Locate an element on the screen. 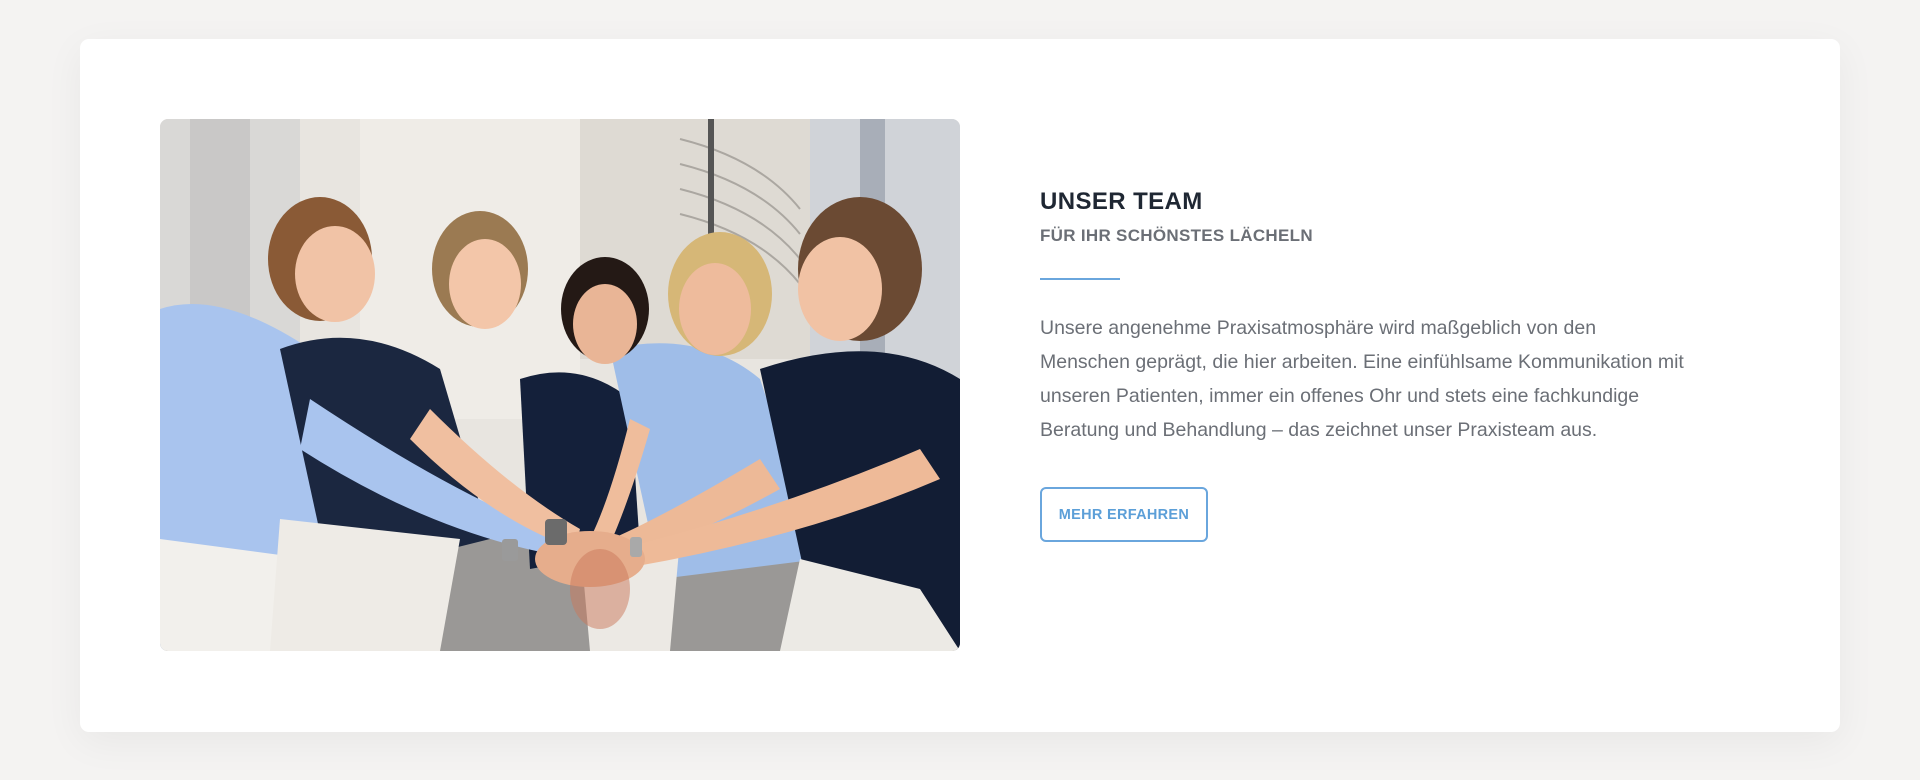  accent-divider is located at coordinates (1080, 279).